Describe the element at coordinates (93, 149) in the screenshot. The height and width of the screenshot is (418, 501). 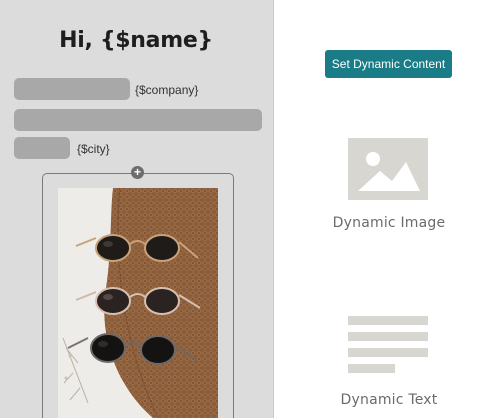
I see `city-variable-label: {$city}` at that location.